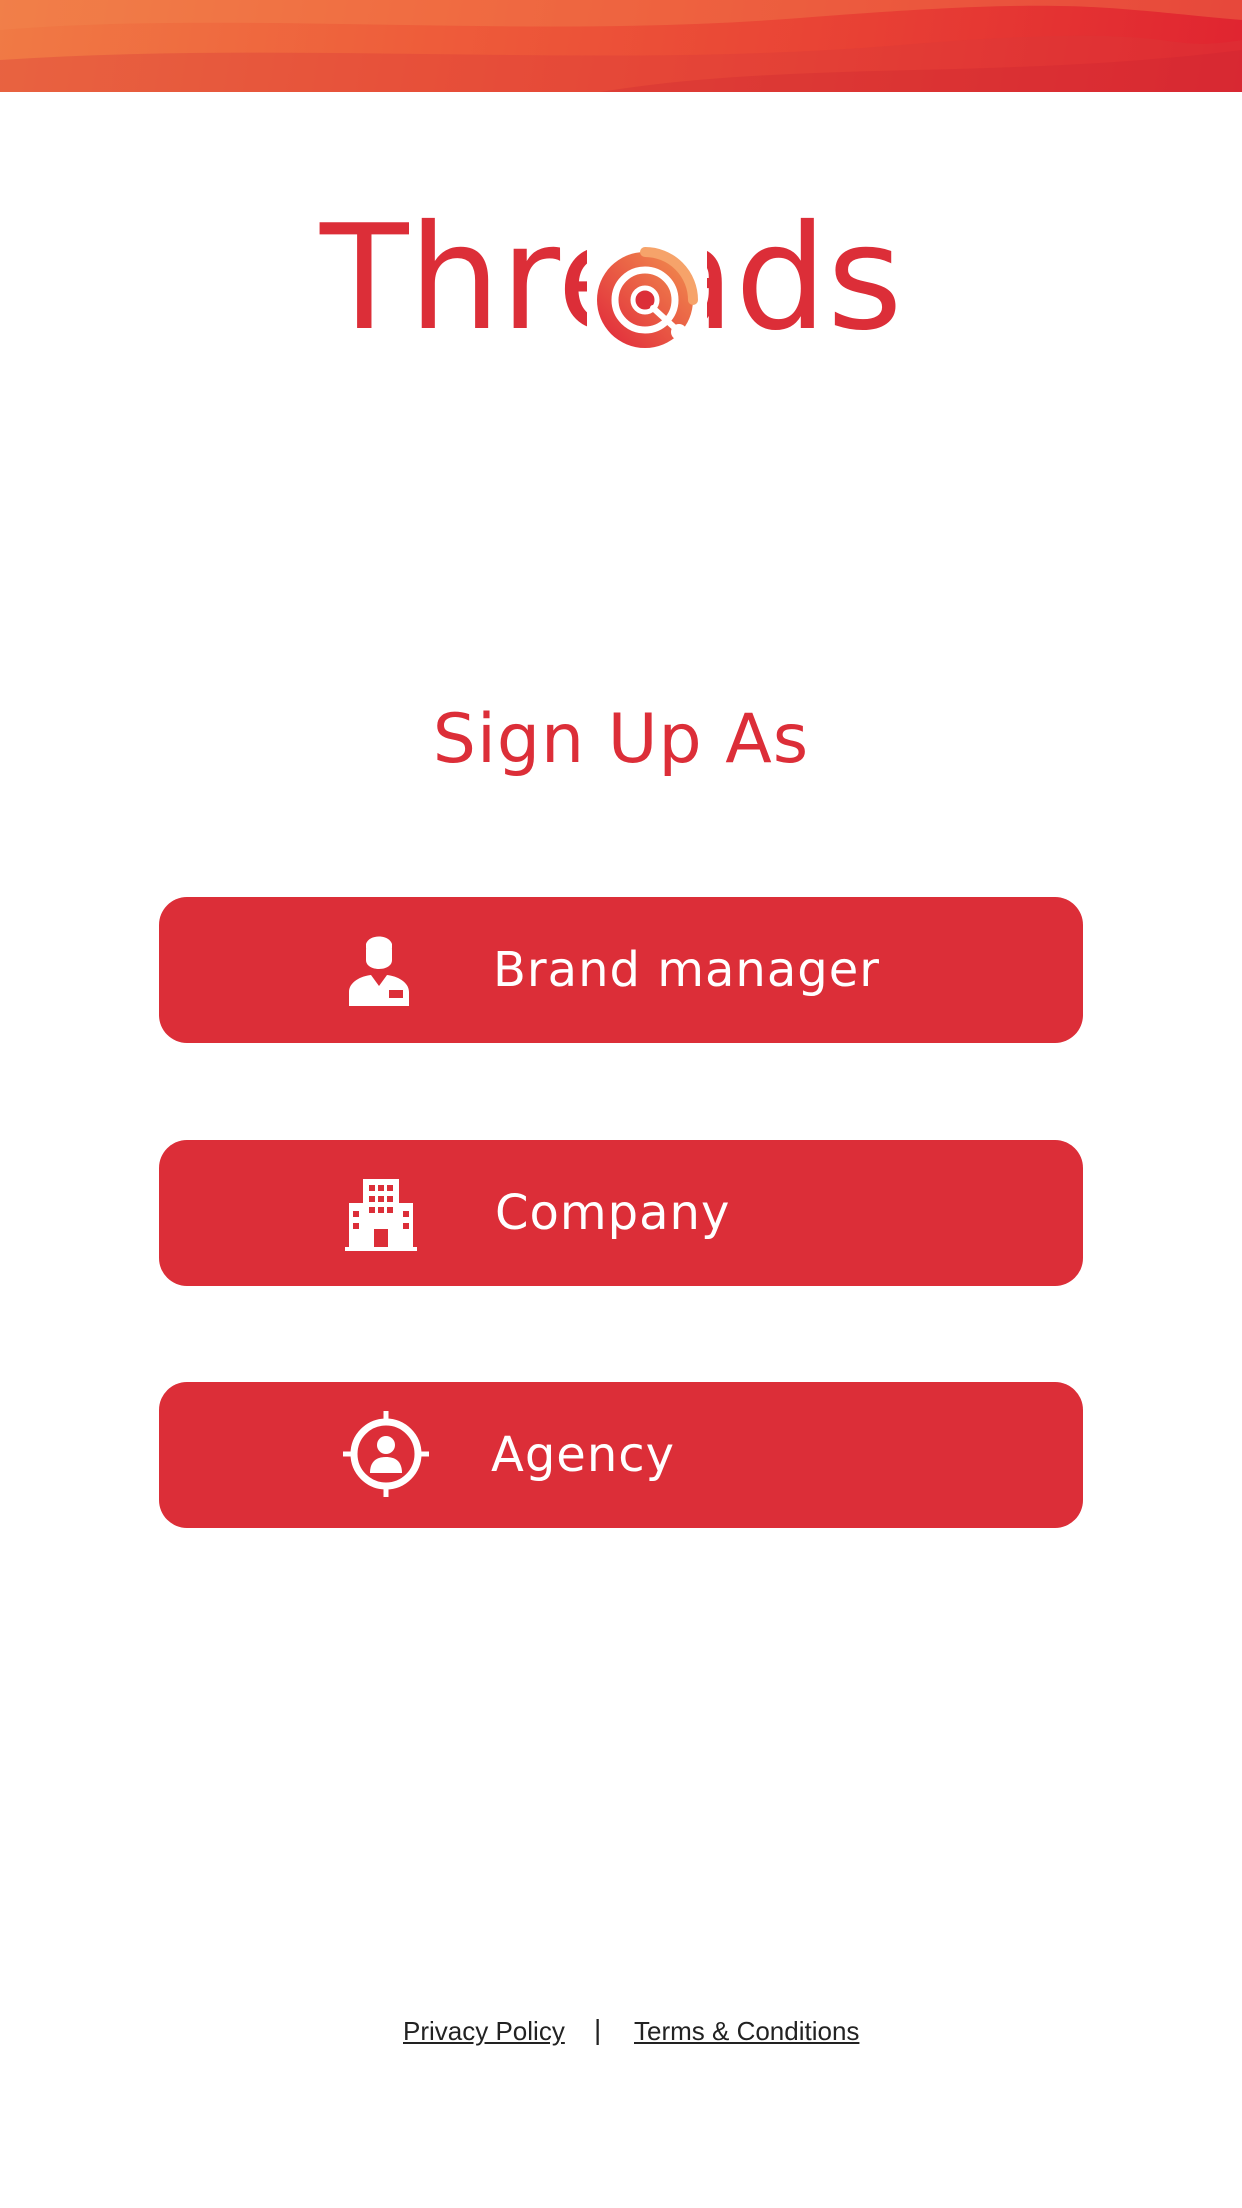  I want to click on terms-conditions-link: Terms & Conditions, so click(746, 2031).